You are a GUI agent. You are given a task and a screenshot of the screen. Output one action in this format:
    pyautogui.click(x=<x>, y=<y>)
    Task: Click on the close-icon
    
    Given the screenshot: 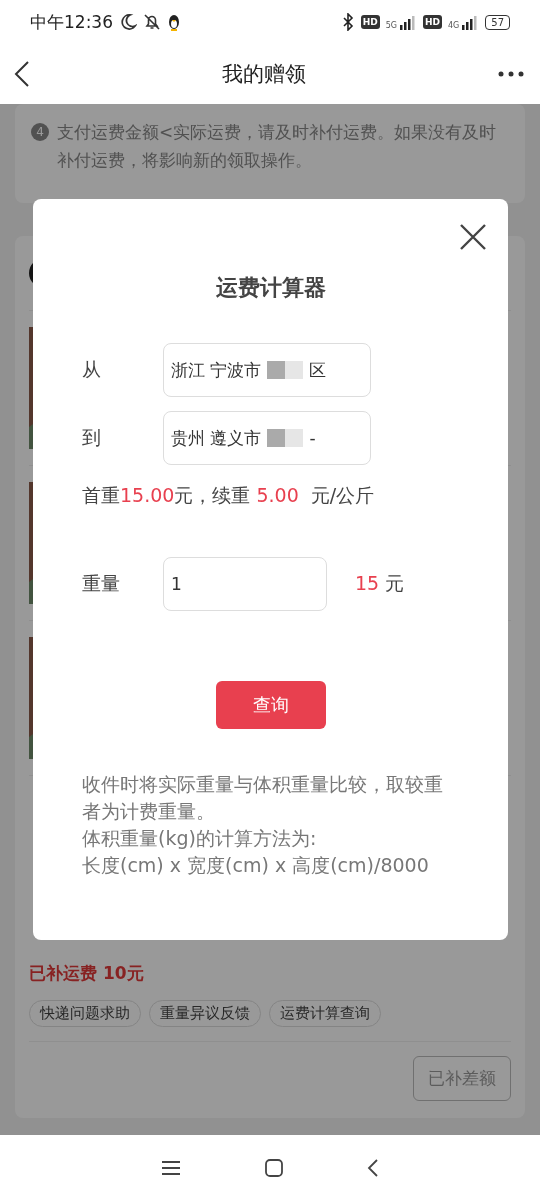 What is the action you would take?
    pyautogui.click(x=473, y=237)
    